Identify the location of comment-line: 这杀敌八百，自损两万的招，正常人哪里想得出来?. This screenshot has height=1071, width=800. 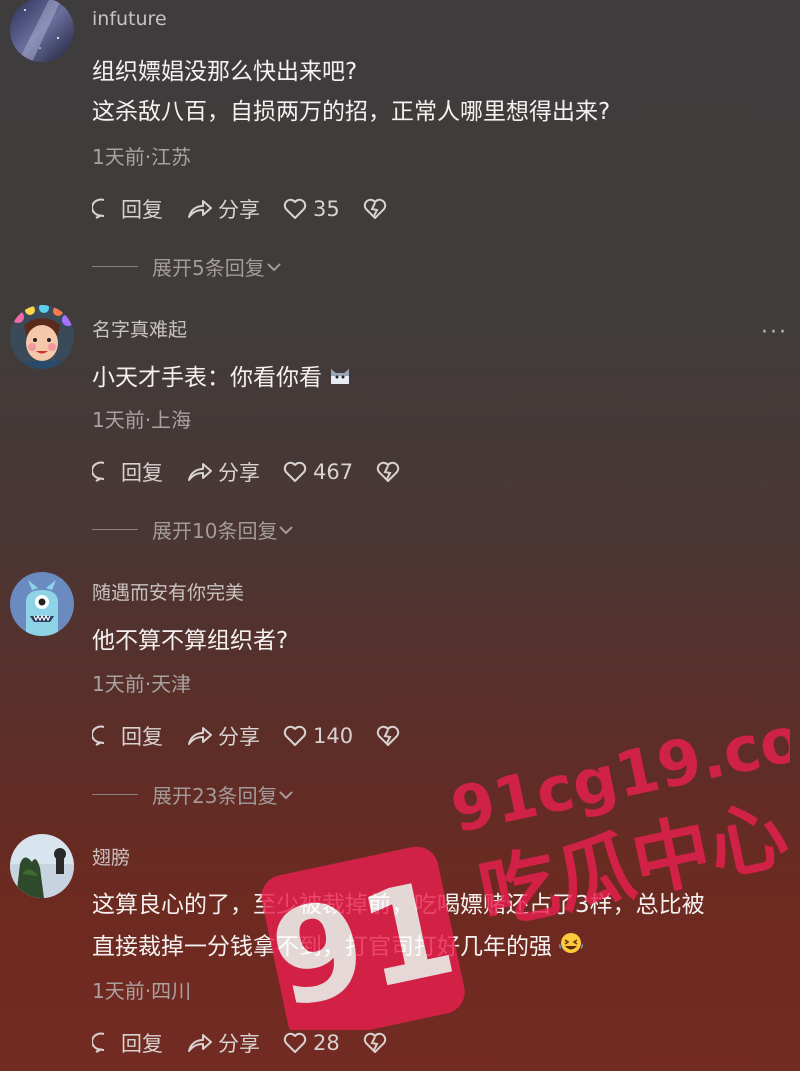
(351, 112).